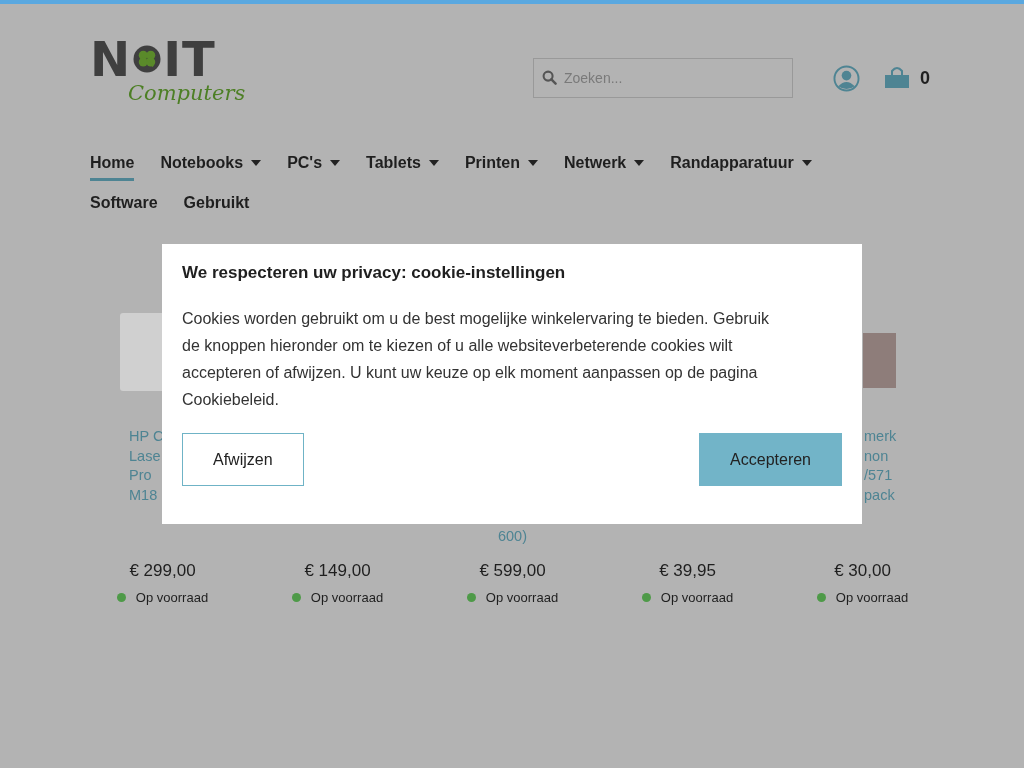 This screenshot has width=1024, height=768. What do you see at coordinates (243, 459) in the screenshot?
I see `reject-button: Afwijzen` at bounding box center [243, 459].